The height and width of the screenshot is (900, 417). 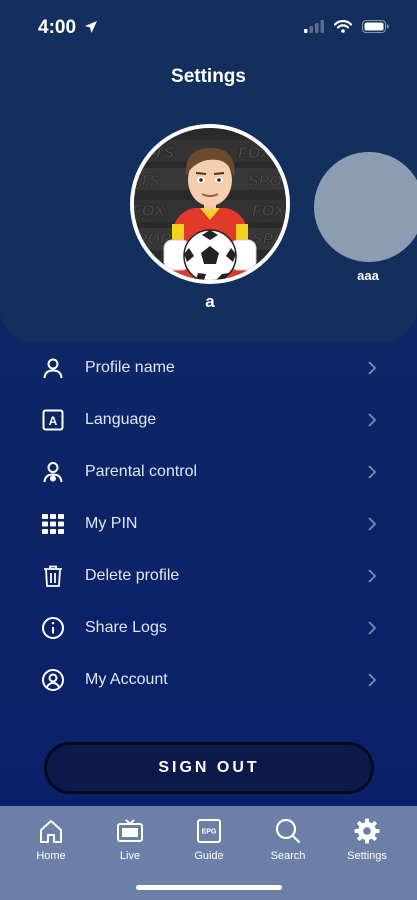 What do you see at coordinates (367, 831) in the screenshot?
I see `gear-icon` at bounding box center [367, 831].